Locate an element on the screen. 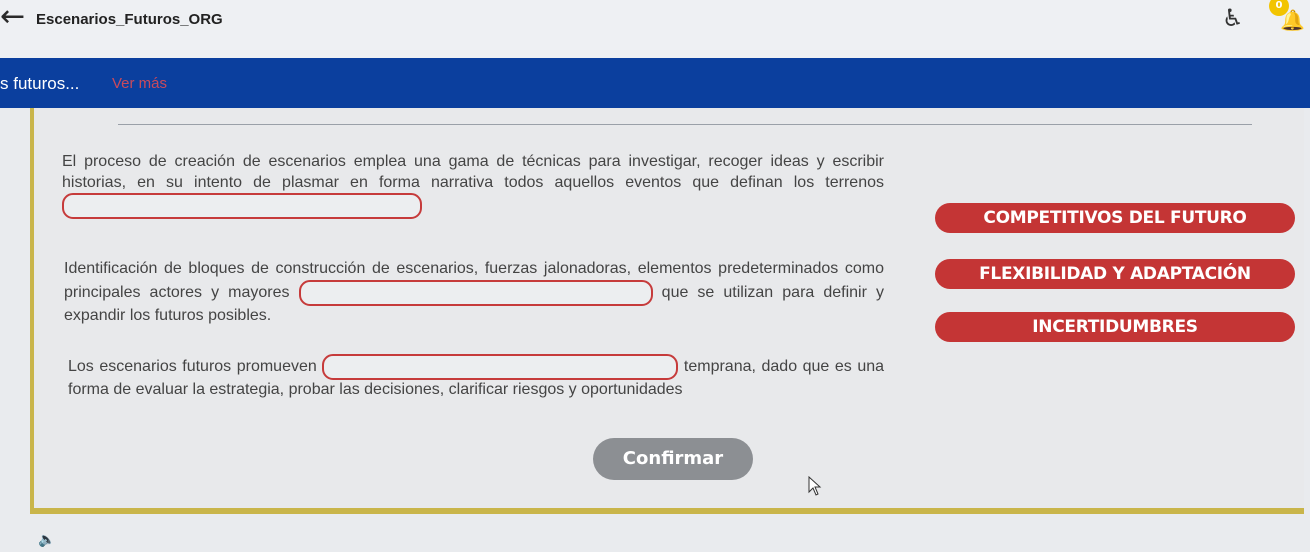 This screenshot has width=1310, height=552. speaker-icon: 🔈 is located at coordinates (46, 540).